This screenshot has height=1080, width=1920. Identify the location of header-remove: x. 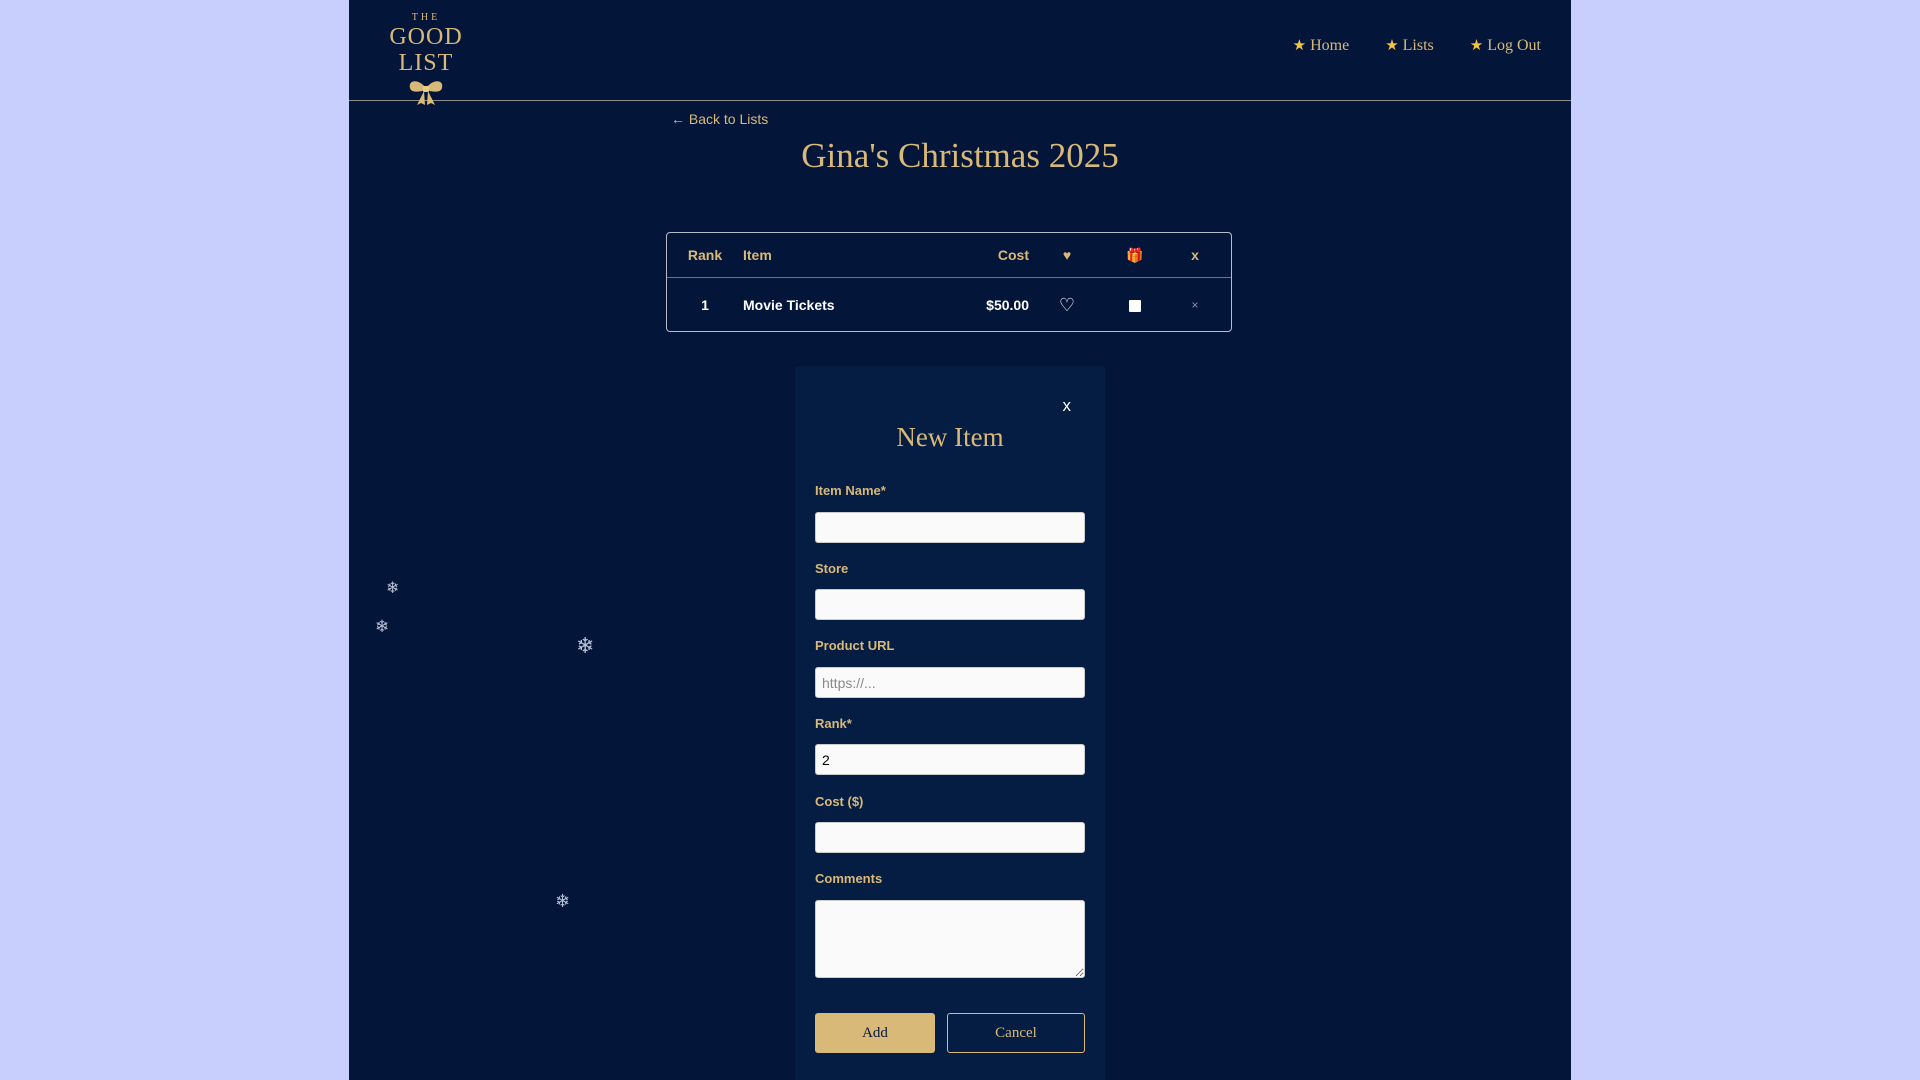
(1195, 255).